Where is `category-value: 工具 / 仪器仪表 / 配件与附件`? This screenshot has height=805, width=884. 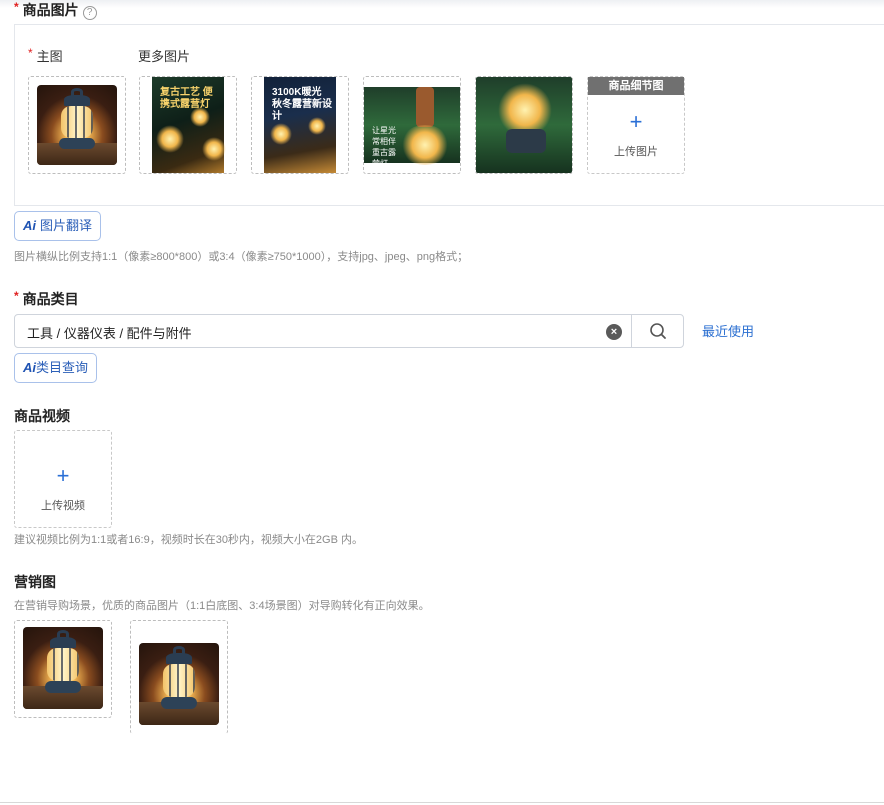 category-value: 工具 / 仪器仪表 / 配件与附件 is located at coordinates (109, 333).